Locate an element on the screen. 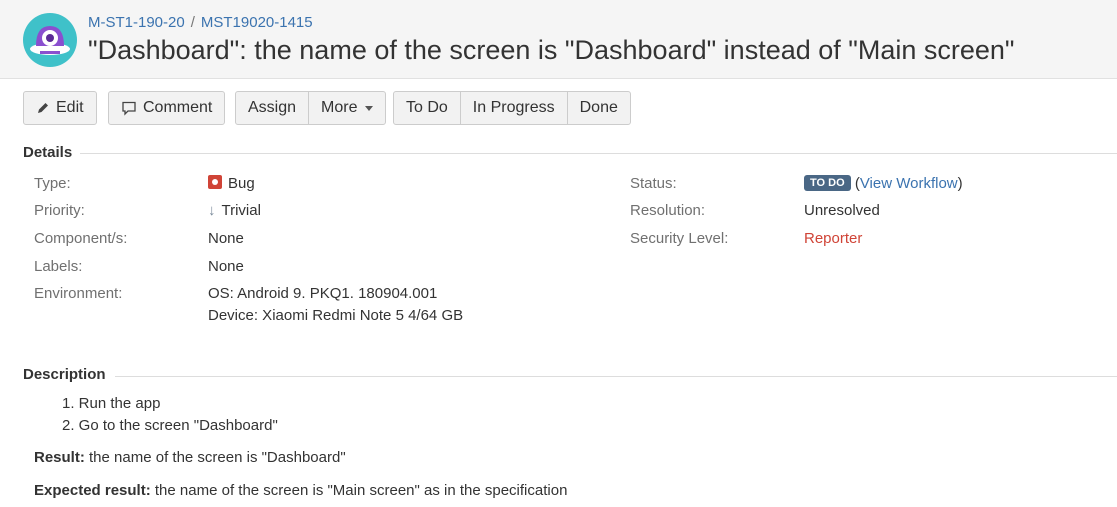  components-label: Component/s: is located at coordinates (81, 238).